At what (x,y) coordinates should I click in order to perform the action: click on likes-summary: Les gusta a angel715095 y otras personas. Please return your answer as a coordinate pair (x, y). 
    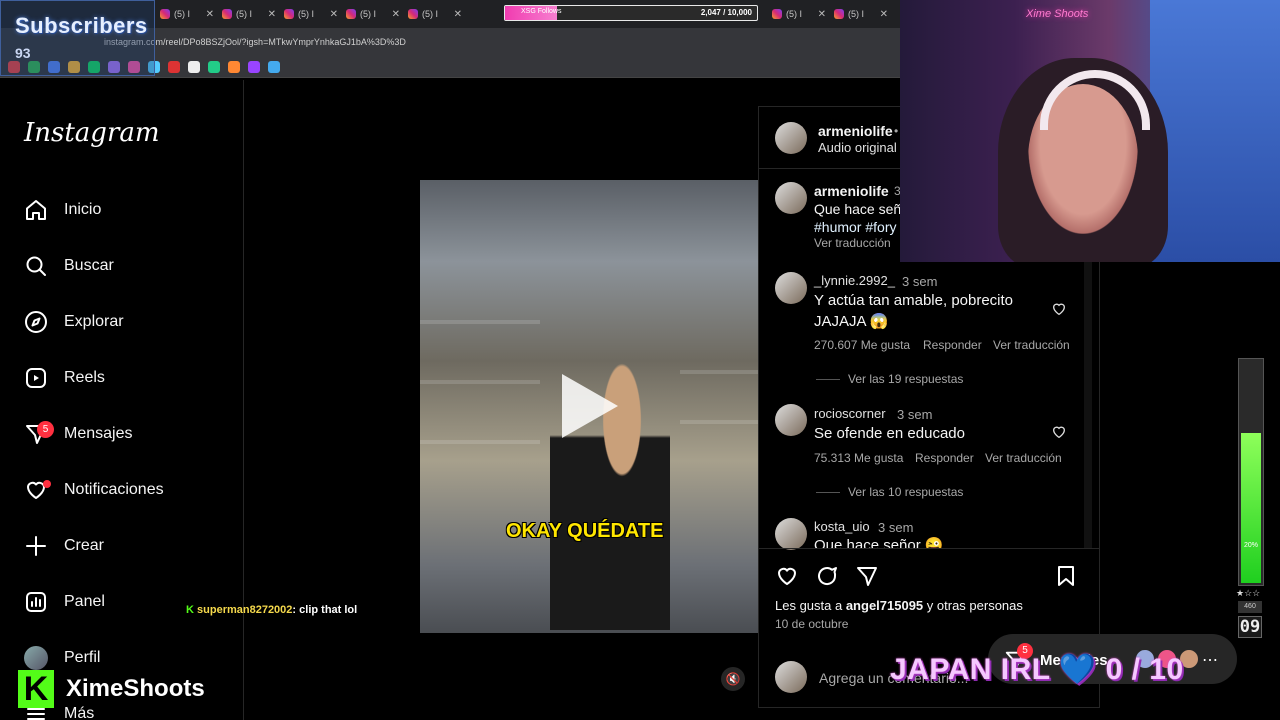
    Looking at the image, I should click on (899, 605).